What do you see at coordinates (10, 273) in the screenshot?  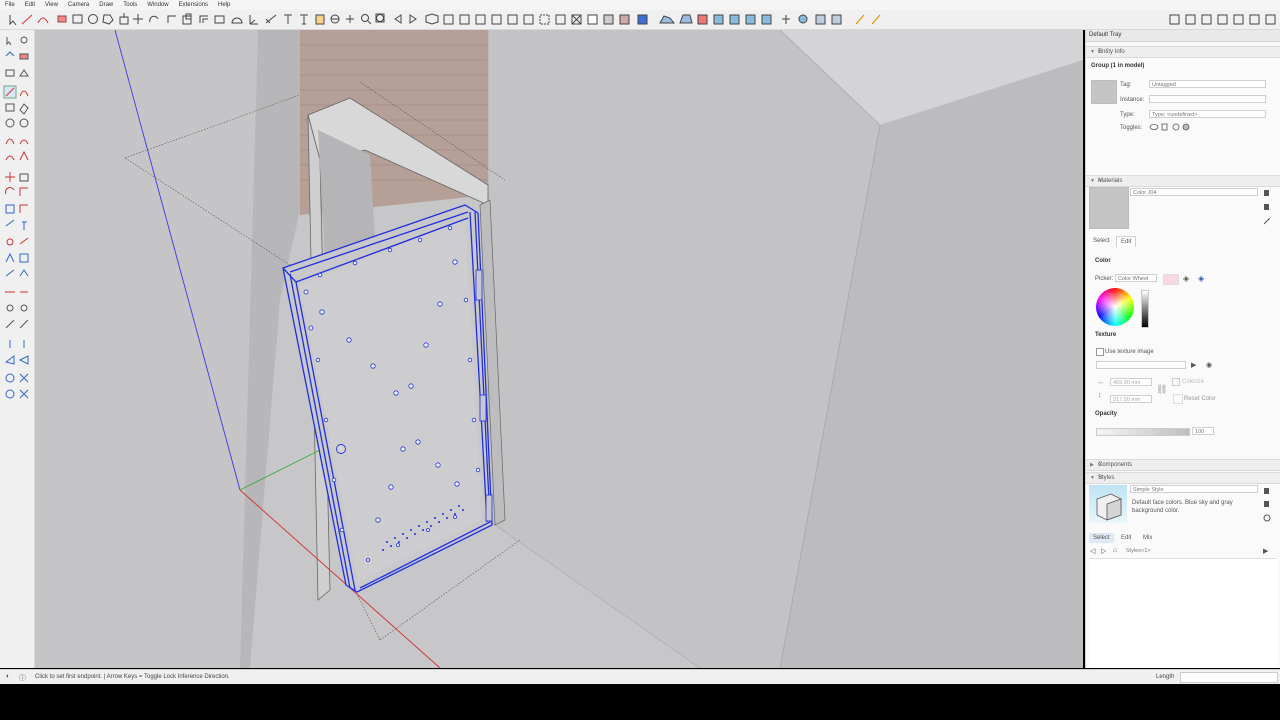 I see `section-icon` at bounding box center [10, 273].